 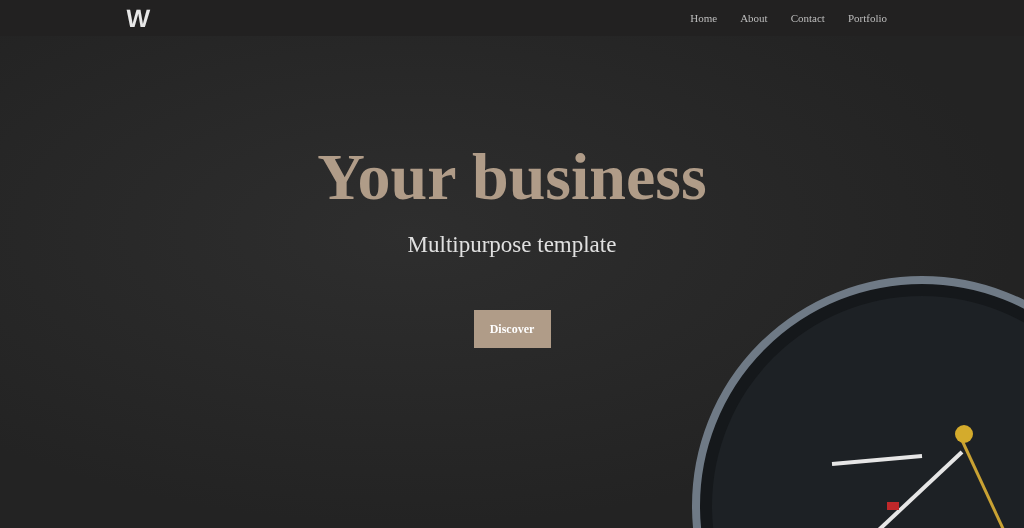 What do you see at coordinates (136, 18) in the screenshot?
I see `logo: W` at bounding box center [136, 18].